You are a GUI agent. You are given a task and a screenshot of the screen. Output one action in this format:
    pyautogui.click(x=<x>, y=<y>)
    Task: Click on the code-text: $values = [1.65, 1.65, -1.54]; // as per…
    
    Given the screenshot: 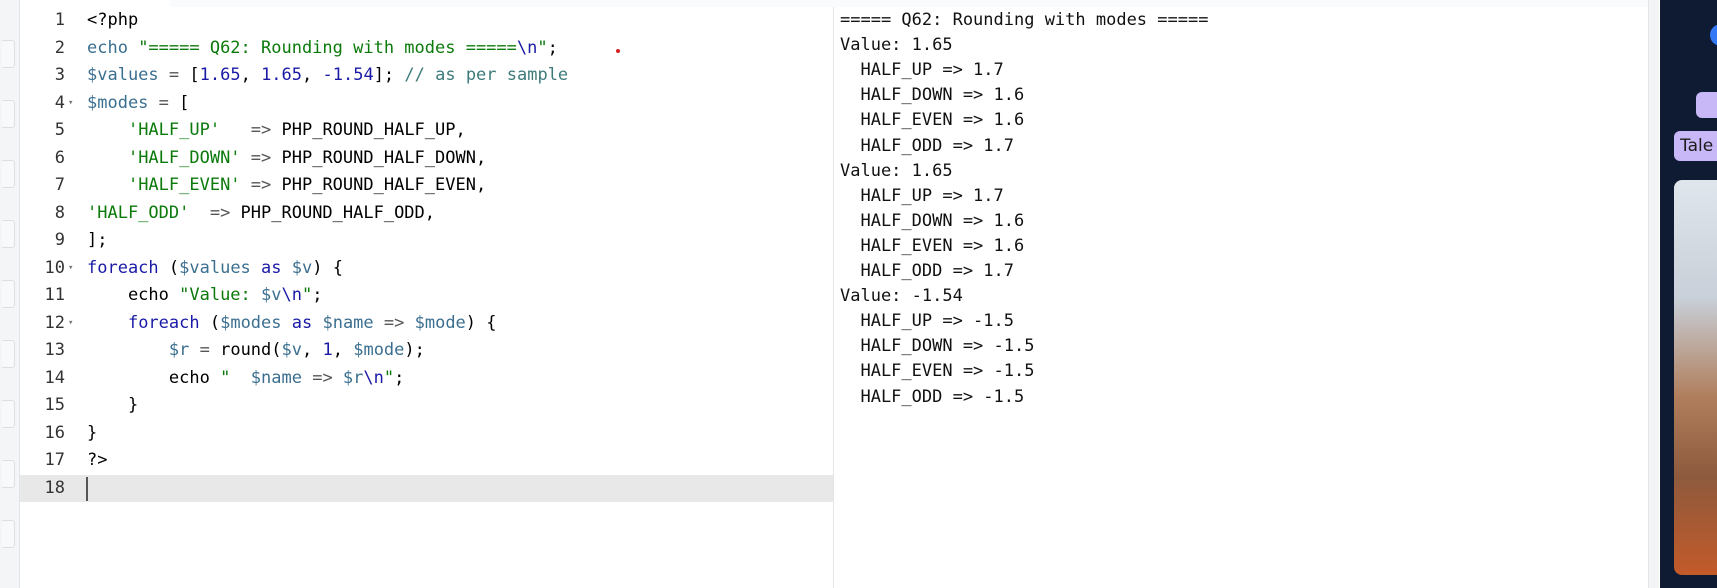 What is the action you would take?
    pyautogui.click(x=327, y=76)
    